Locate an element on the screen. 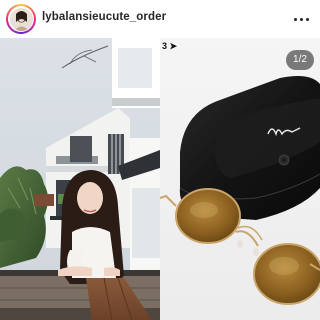 The image size is (320, 320). more-options-icon is located at coordinates (301, 19).